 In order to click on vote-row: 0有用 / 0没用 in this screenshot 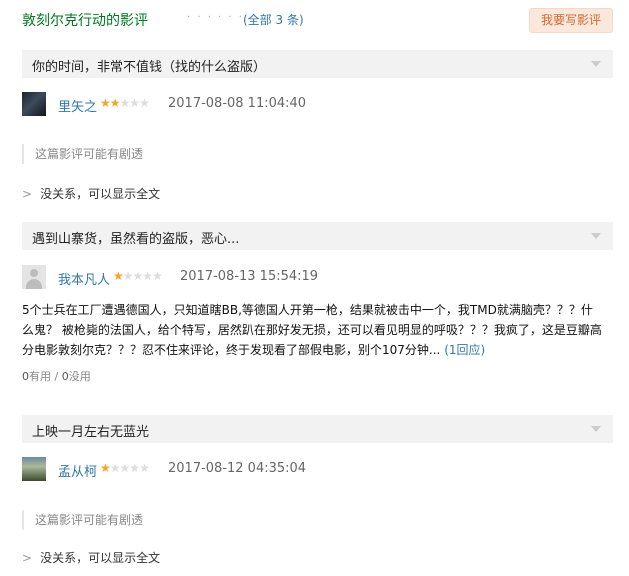, I will do `click(56, 376)`.